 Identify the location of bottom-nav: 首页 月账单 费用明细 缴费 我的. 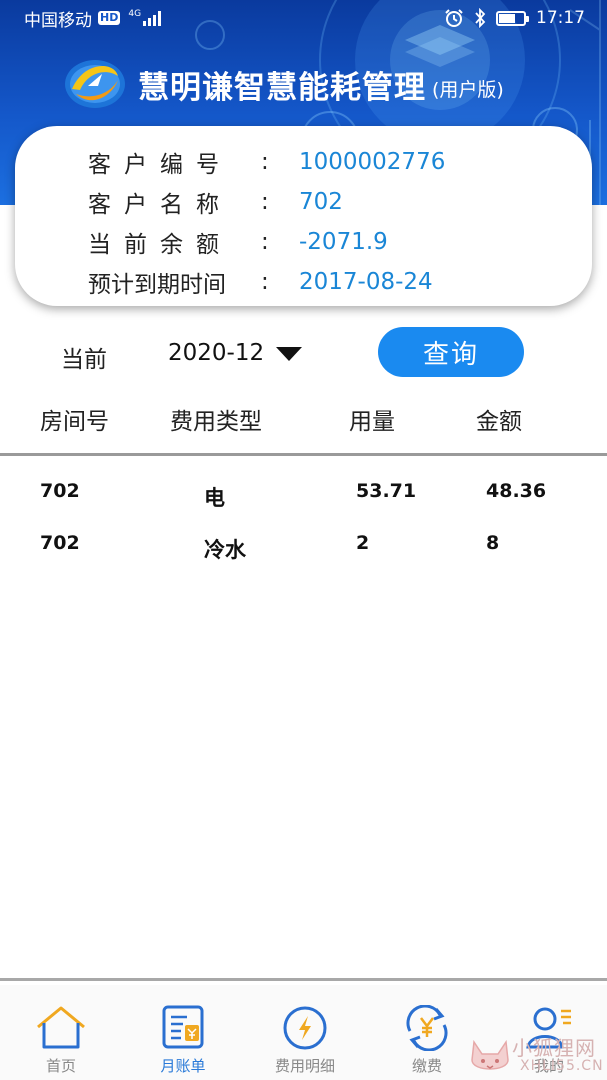
(303, 1032).